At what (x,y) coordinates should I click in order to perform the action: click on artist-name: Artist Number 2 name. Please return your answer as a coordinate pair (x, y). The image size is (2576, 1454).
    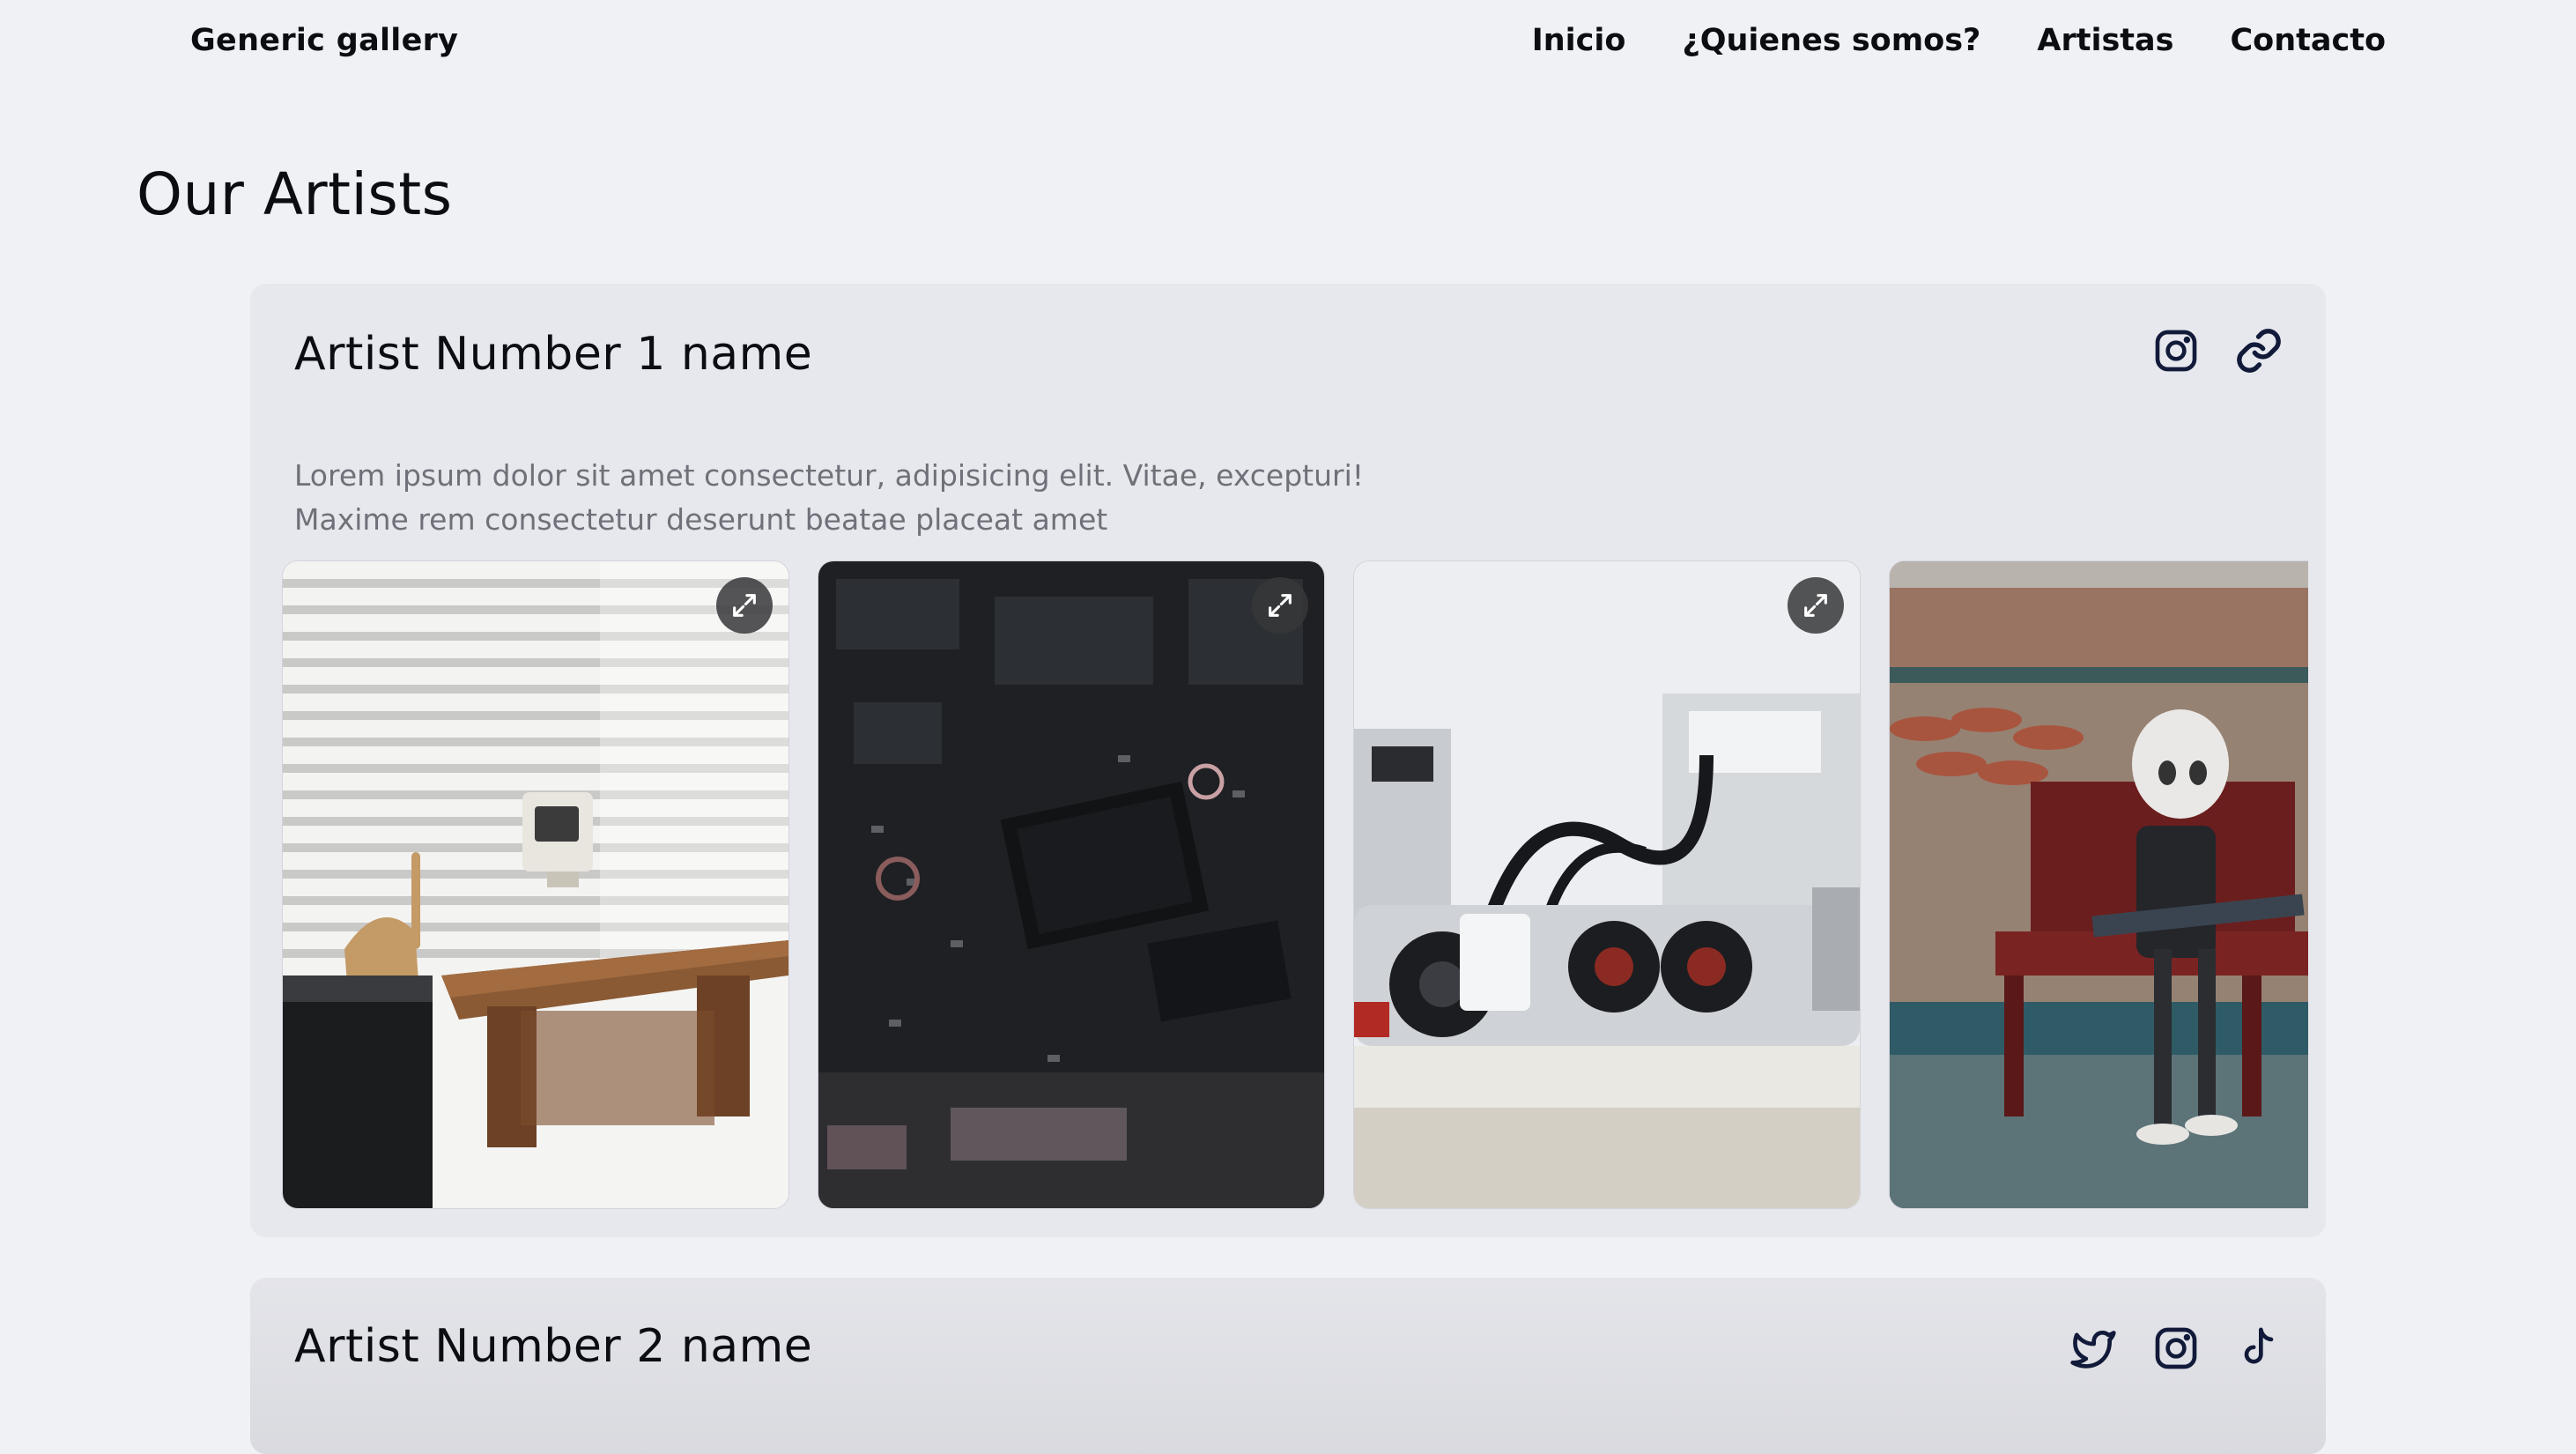
    Looking at the image, I should click on (554, 1347).